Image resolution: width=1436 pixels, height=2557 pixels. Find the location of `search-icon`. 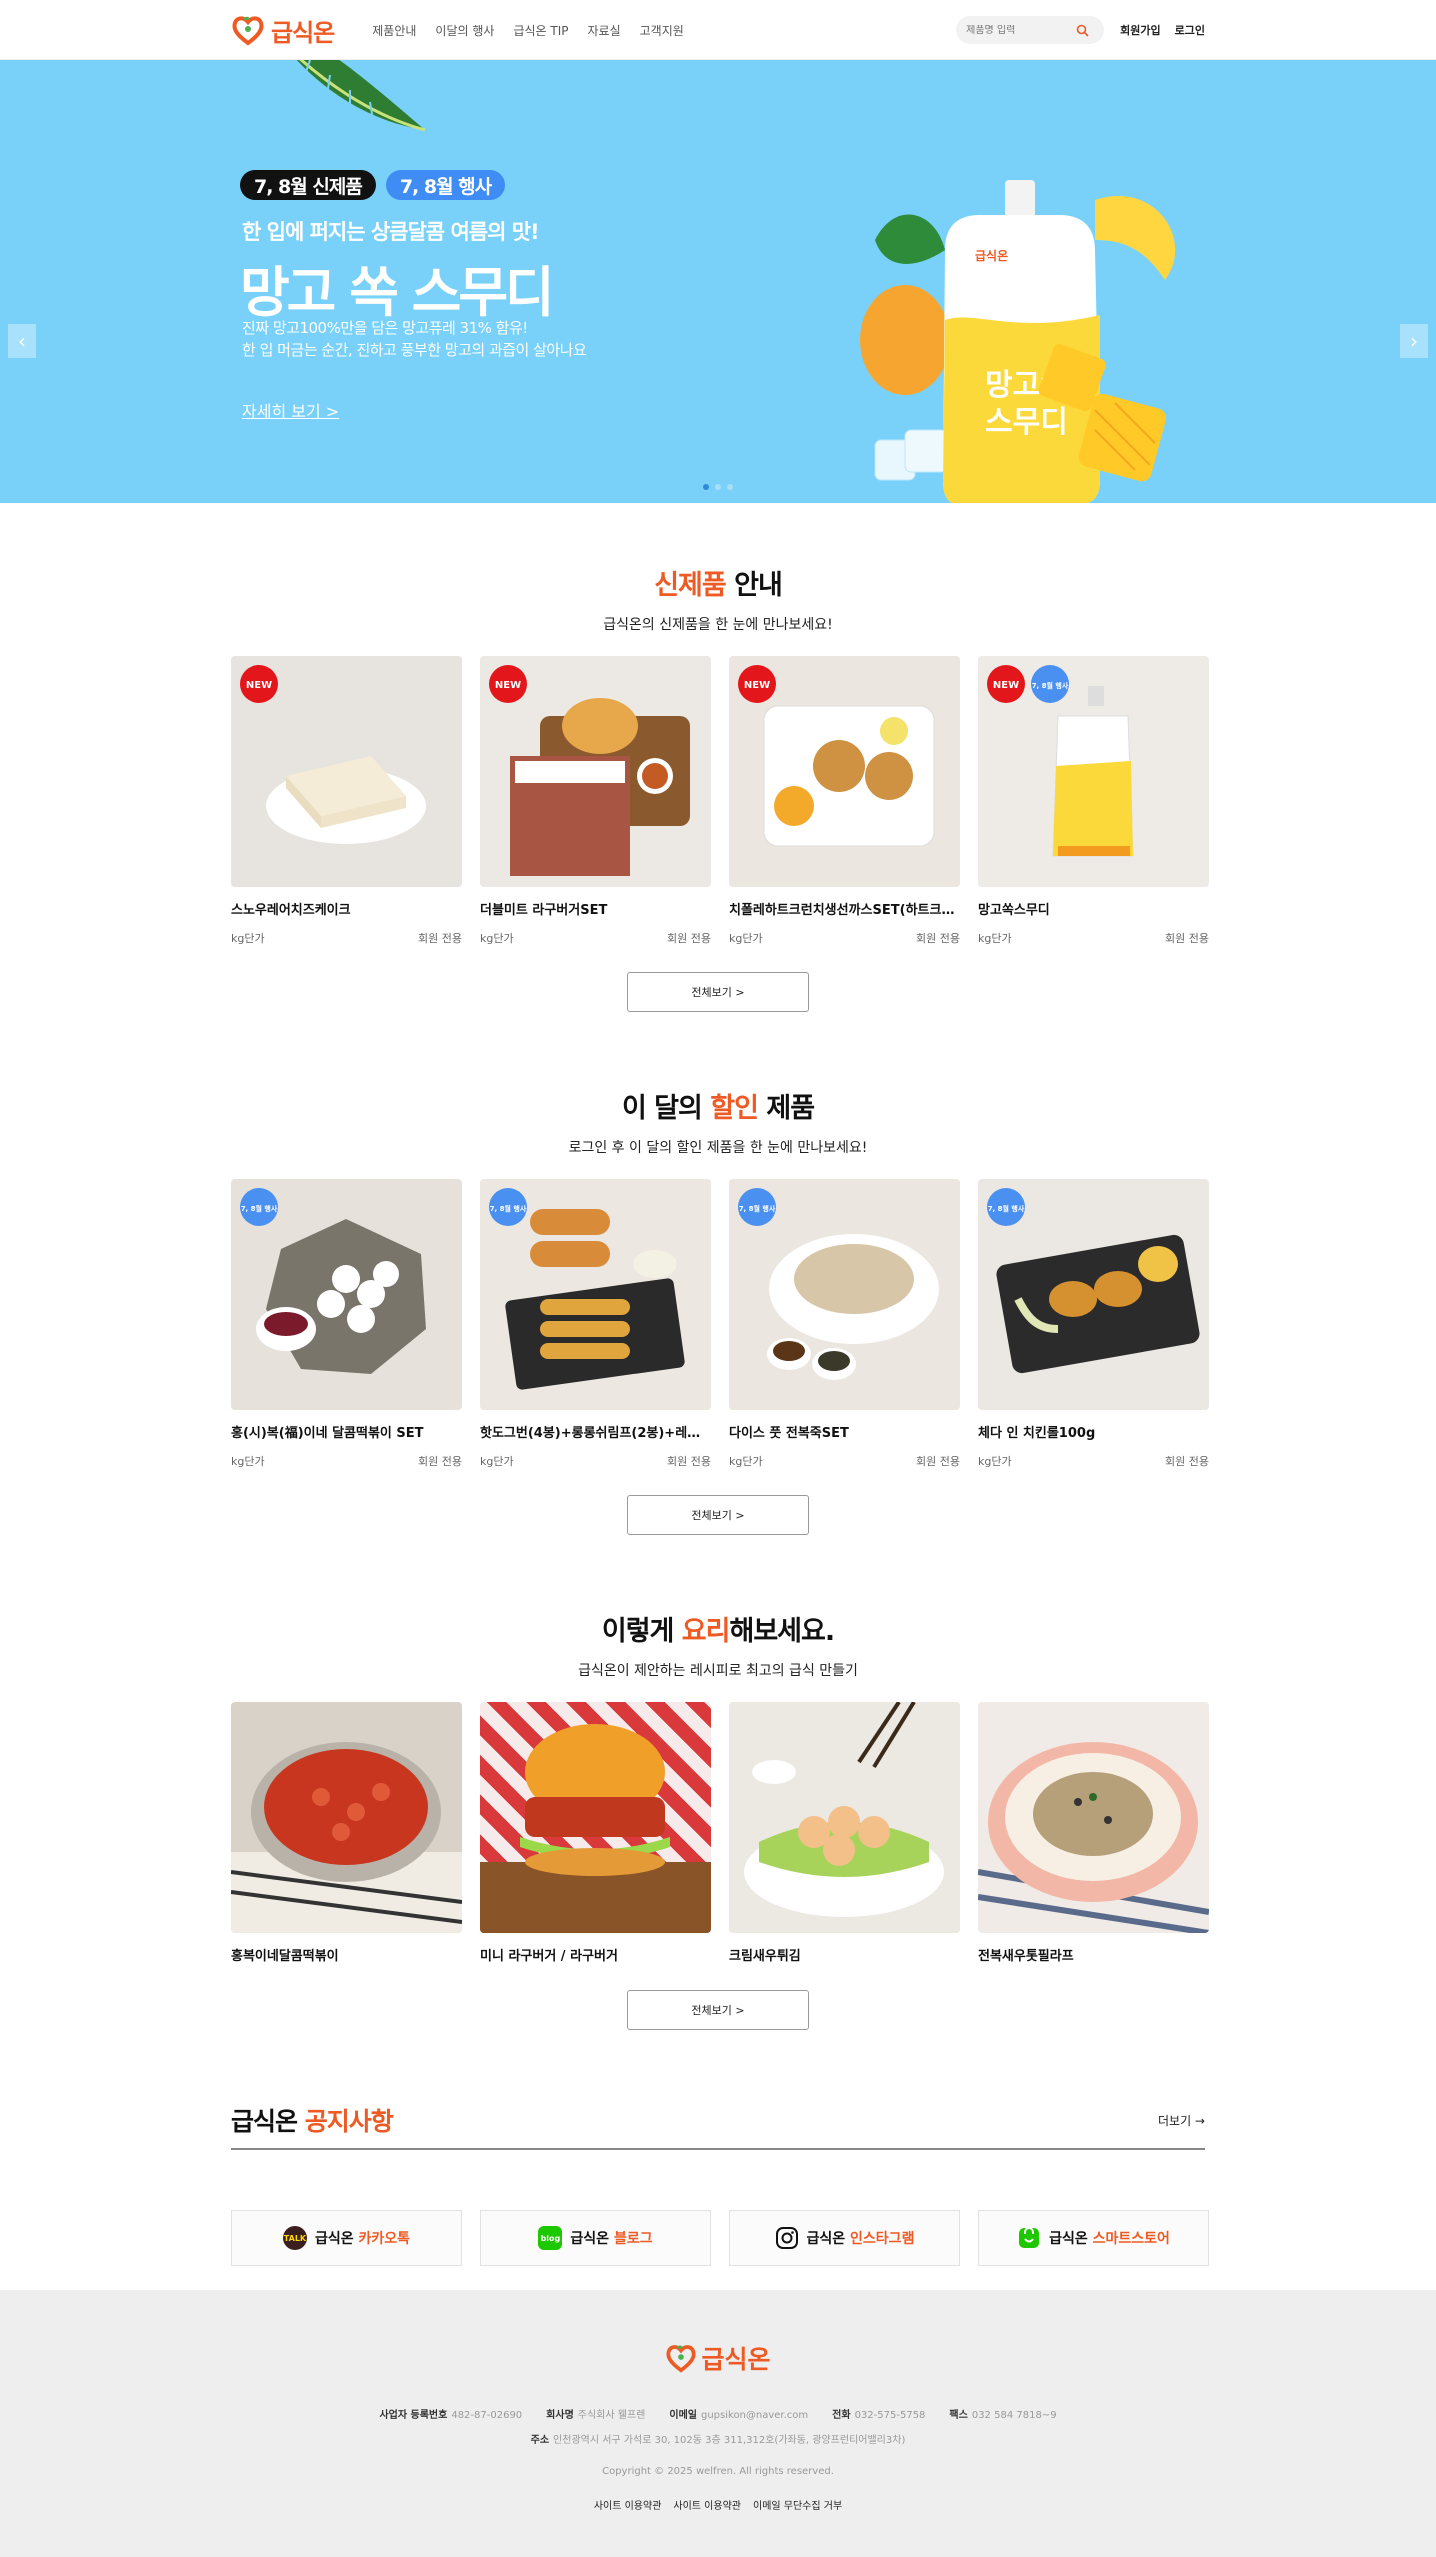

search-icon is located at coordinates (1082, 30).